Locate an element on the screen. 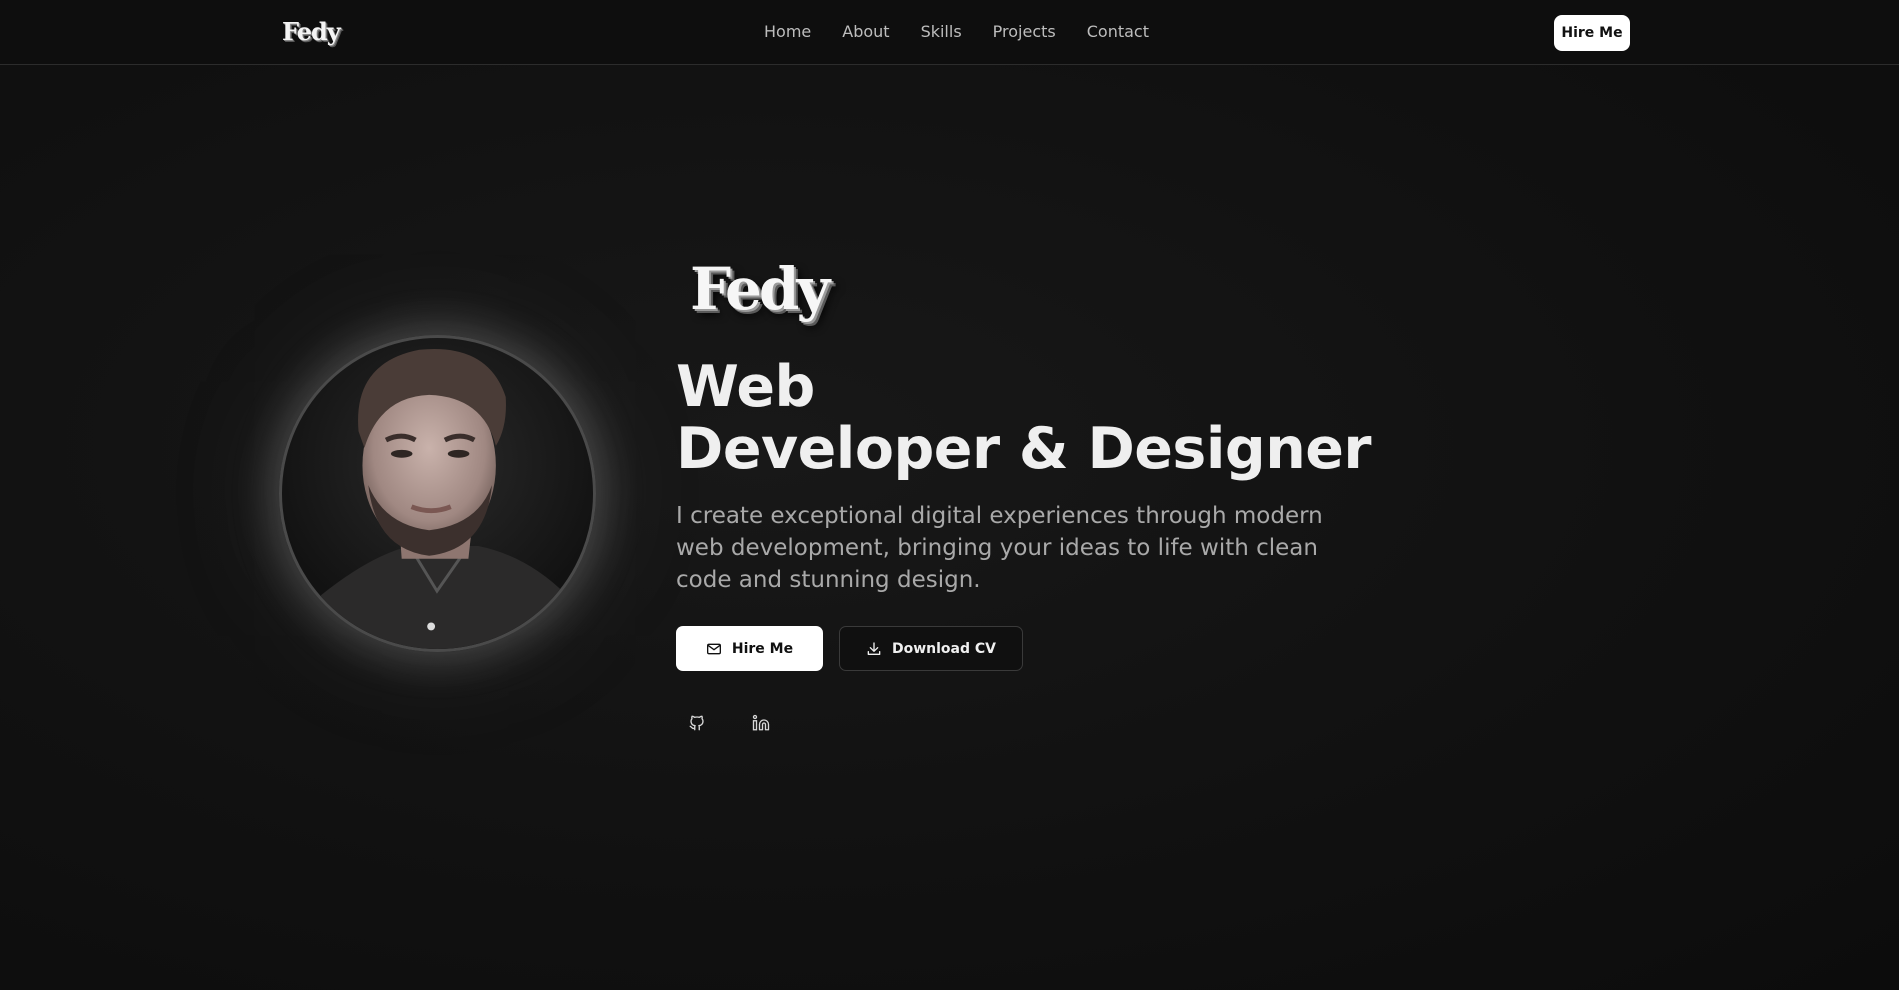  hire-me-label: Hire Me is located at coordinates (762, 648).